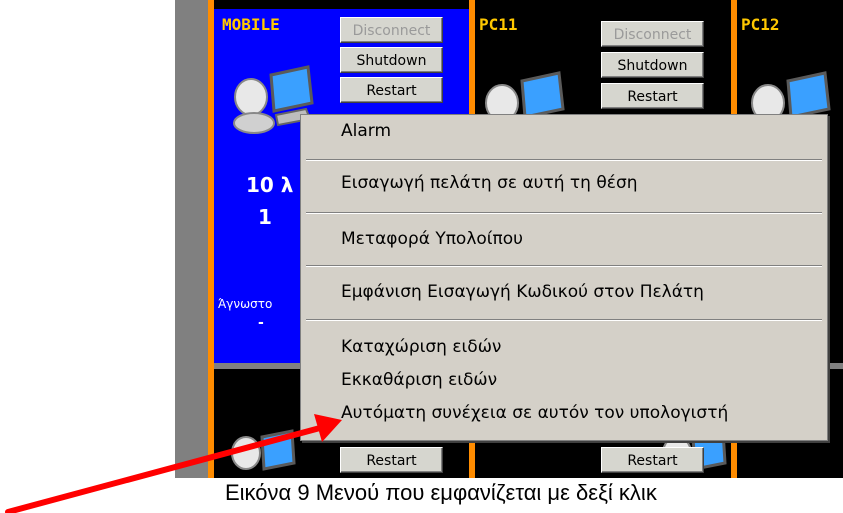 This screenshot has height=513, width=843. What do you see at coordinates (263, 450) in the screenshot?
I see `computer-user-icon` at bounding box center [263, 450].